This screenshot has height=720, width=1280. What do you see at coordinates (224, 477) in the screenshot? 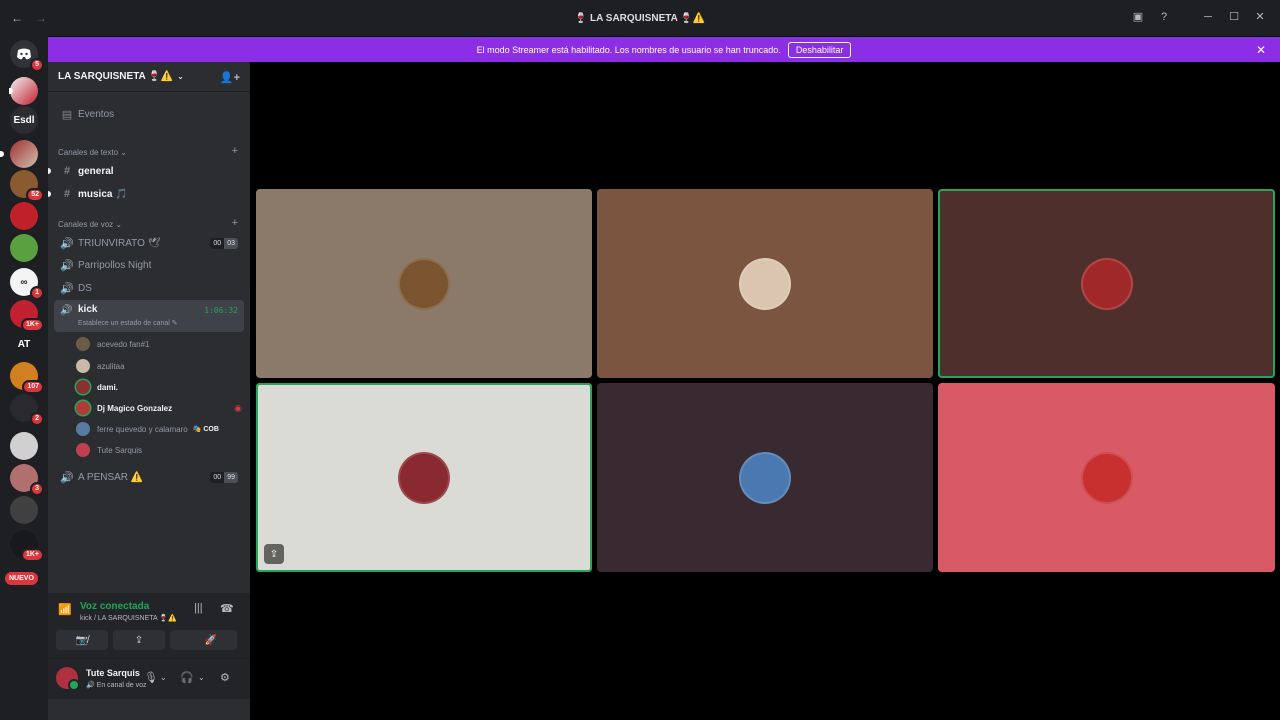
I see `user-count: 00 99` at bounding box center [224, 477].